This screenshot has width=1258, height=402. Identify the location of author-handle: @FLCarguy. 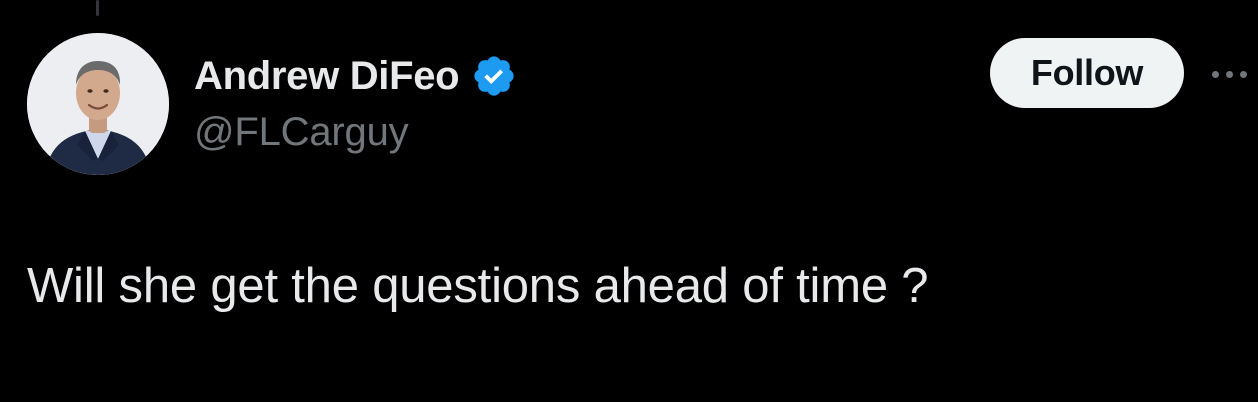
(355, 132).